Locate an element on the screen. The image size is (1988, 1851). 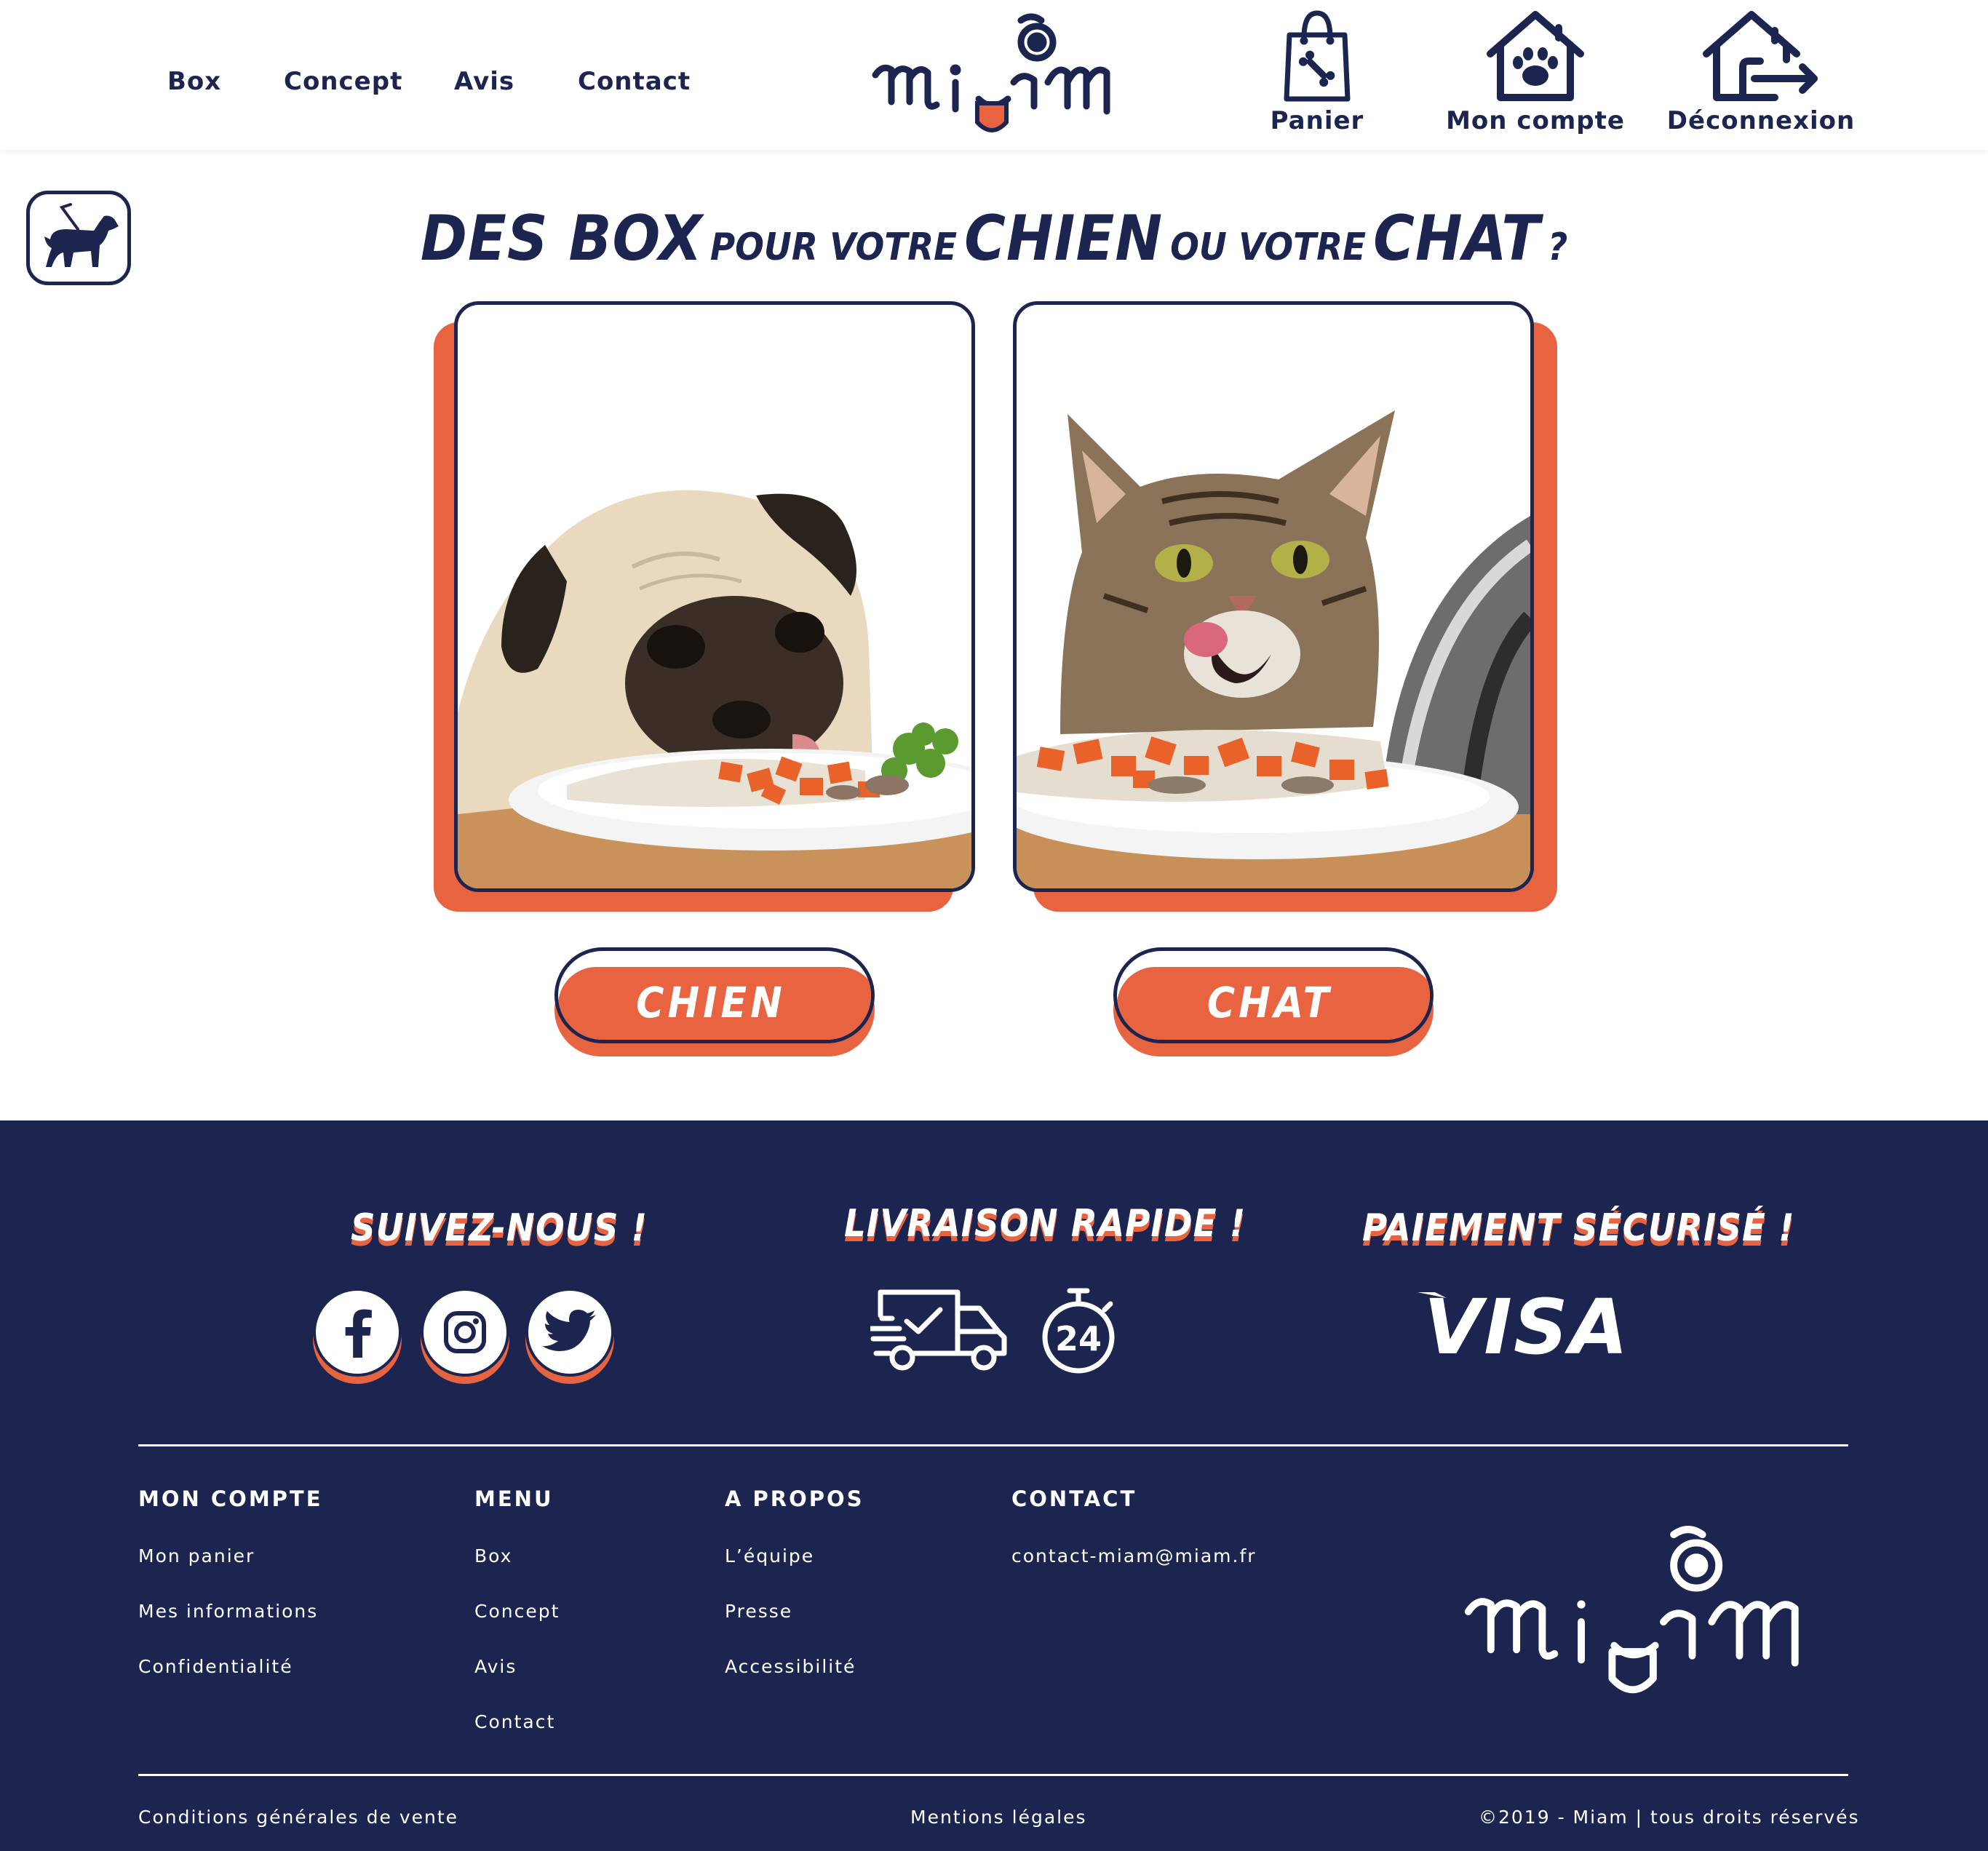
footer-divider-top is located at coordinates (993, 1445).